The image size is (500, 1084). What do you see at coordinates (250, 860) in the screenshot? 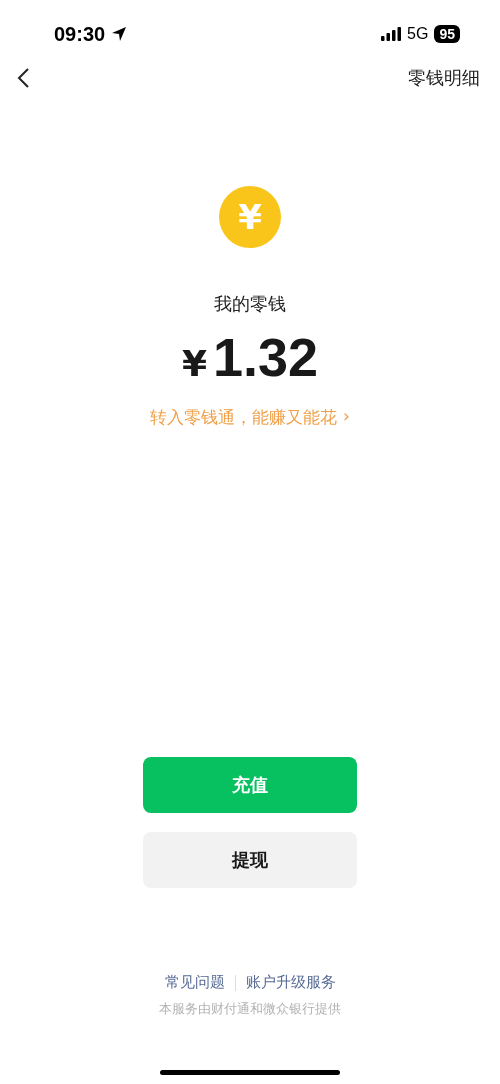
I see `withdraw-button: 提现` at bounding box center [250, 860].